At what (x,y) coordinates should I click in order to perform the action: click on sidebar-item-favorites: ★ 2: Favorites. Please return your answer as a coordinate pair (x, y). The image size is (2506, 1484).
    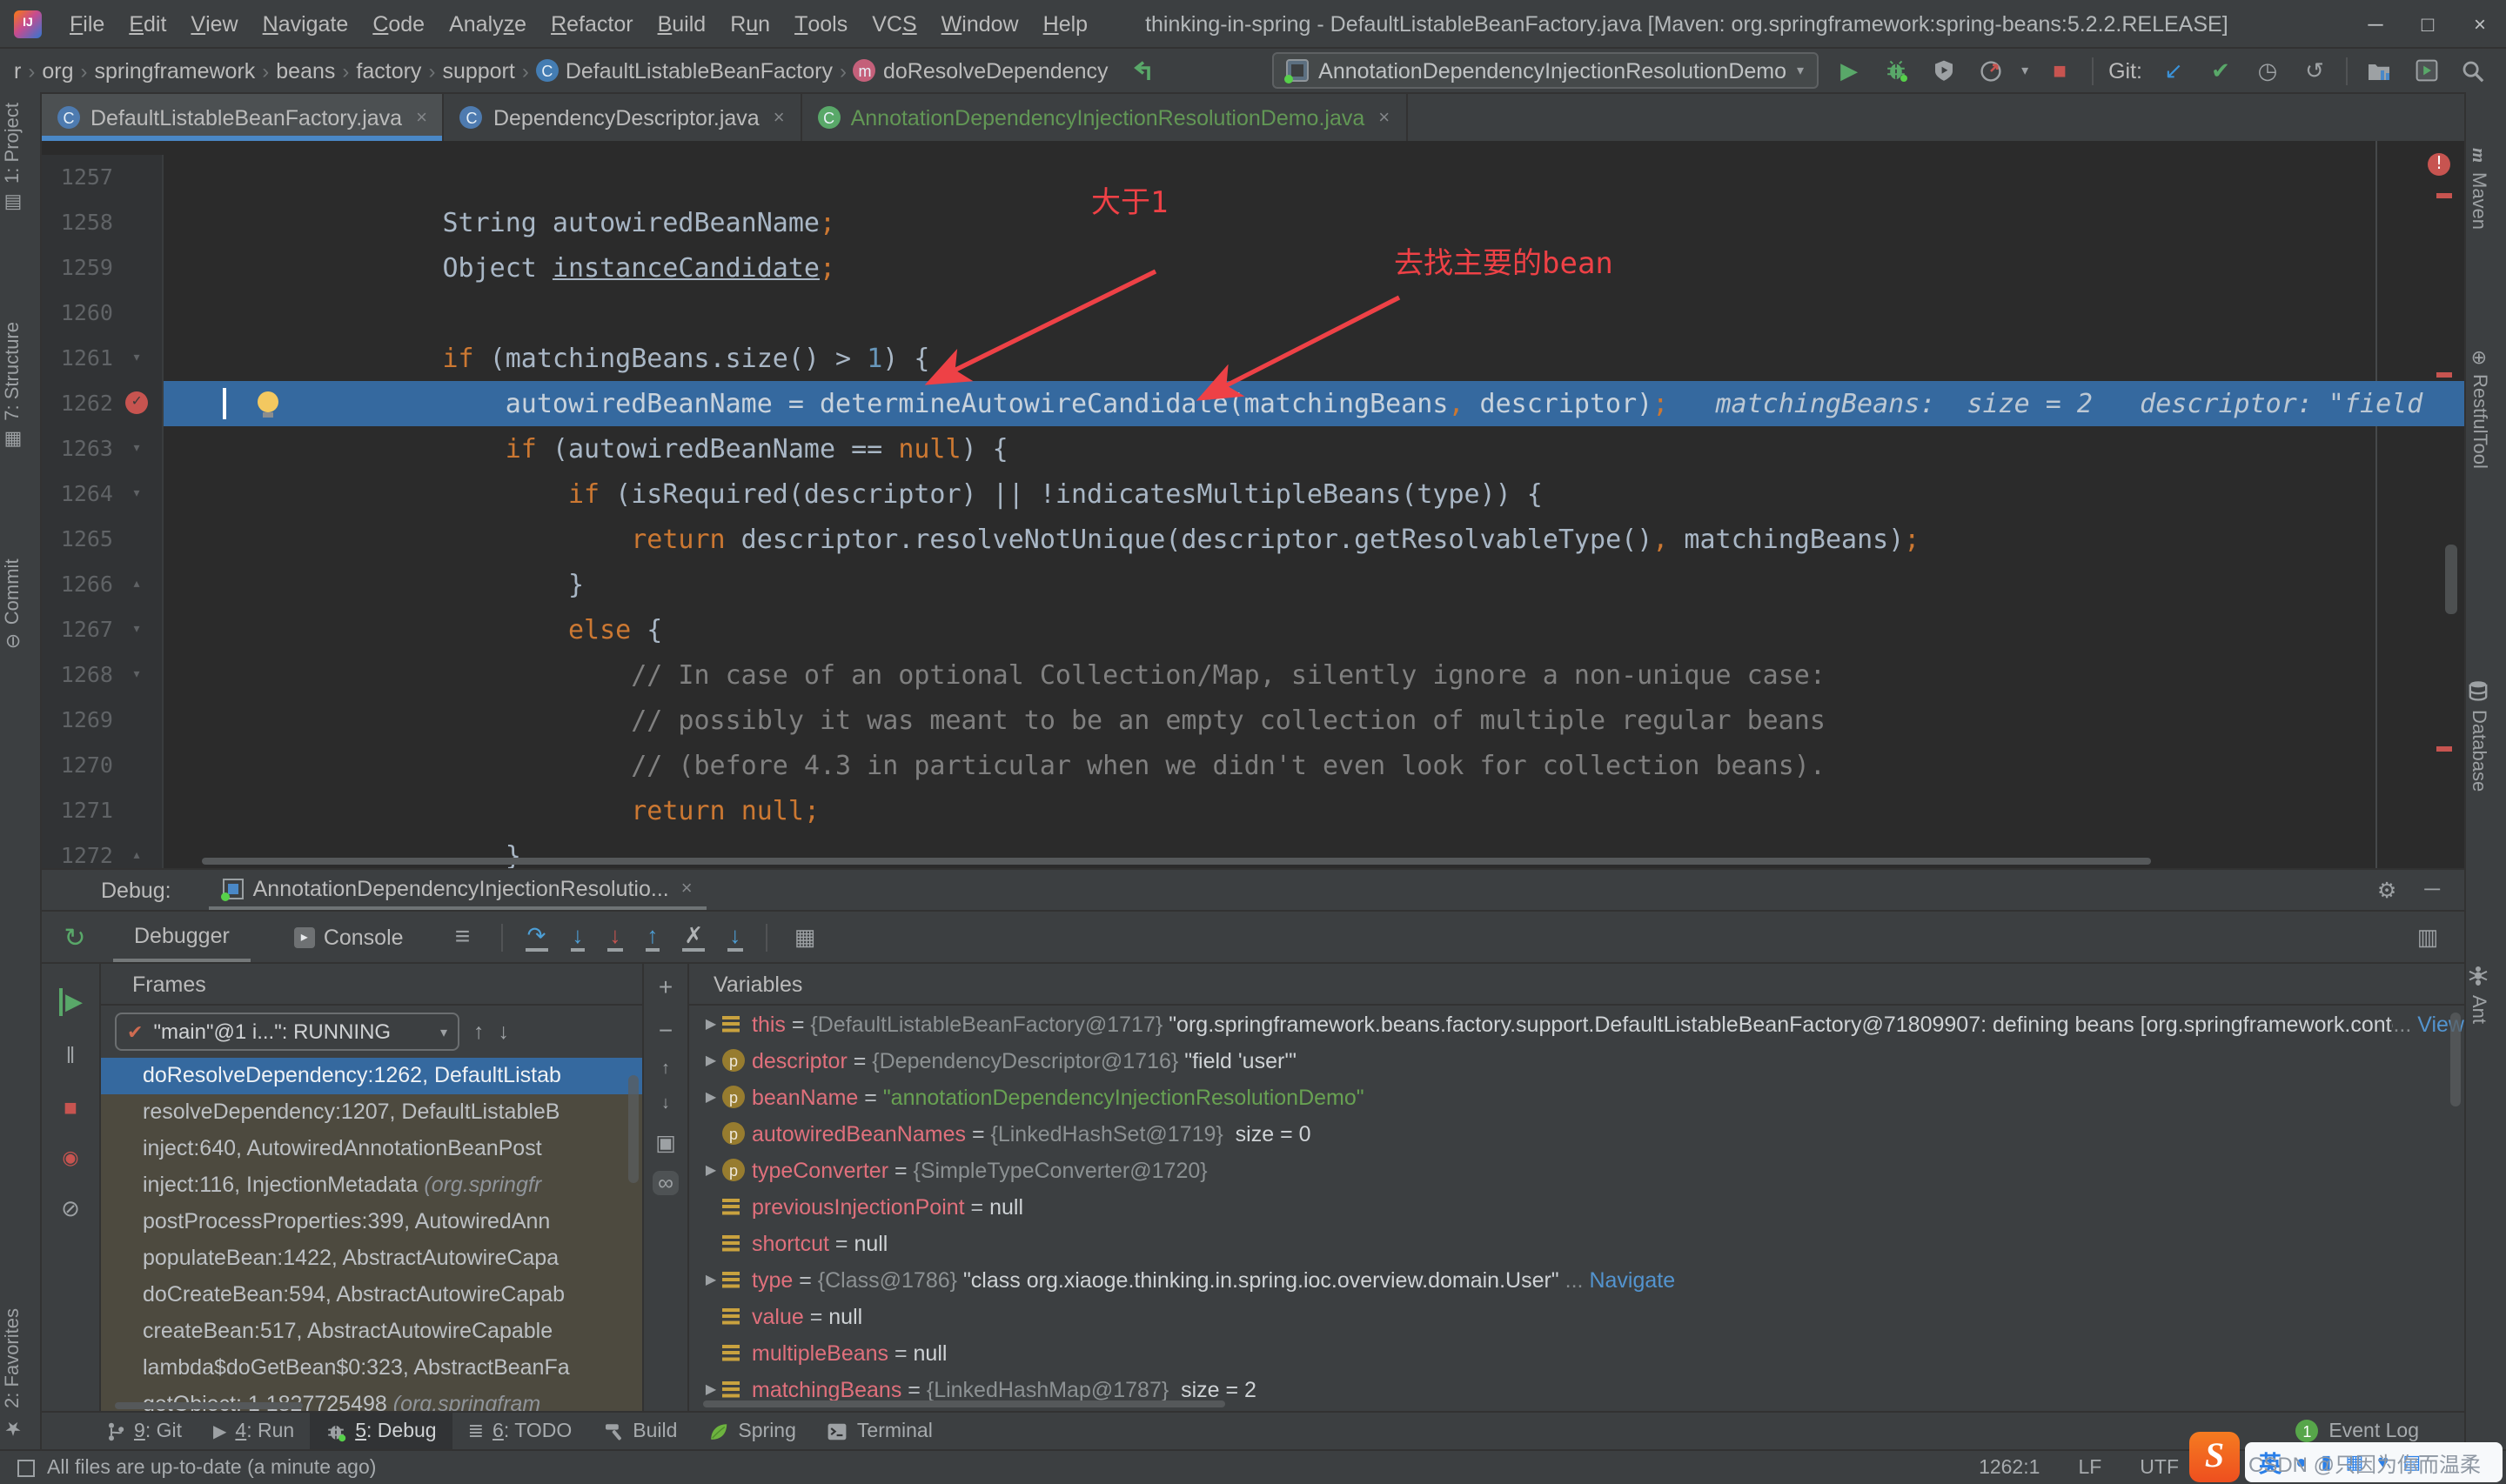
    Looking at the image, I should click on (13, 1373).